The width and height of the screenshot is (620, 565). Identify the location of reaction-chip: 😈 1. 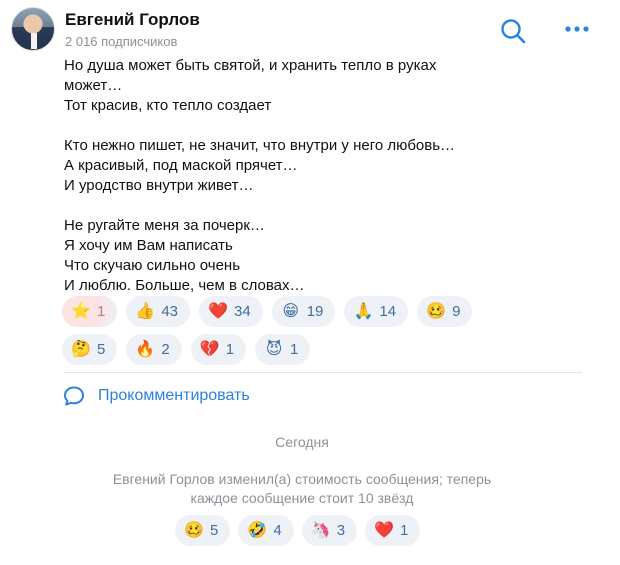
(283, 349).